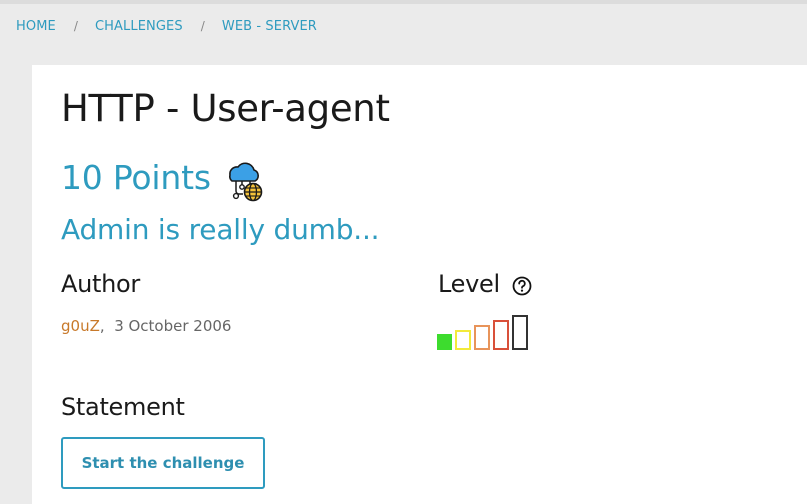 The height and width of the screenshot is (504, 807). What do you see at coordinates (36, 26) in the screenshot?
I see `breadcrumb-home: HOME` at bounding box center [36, 26].